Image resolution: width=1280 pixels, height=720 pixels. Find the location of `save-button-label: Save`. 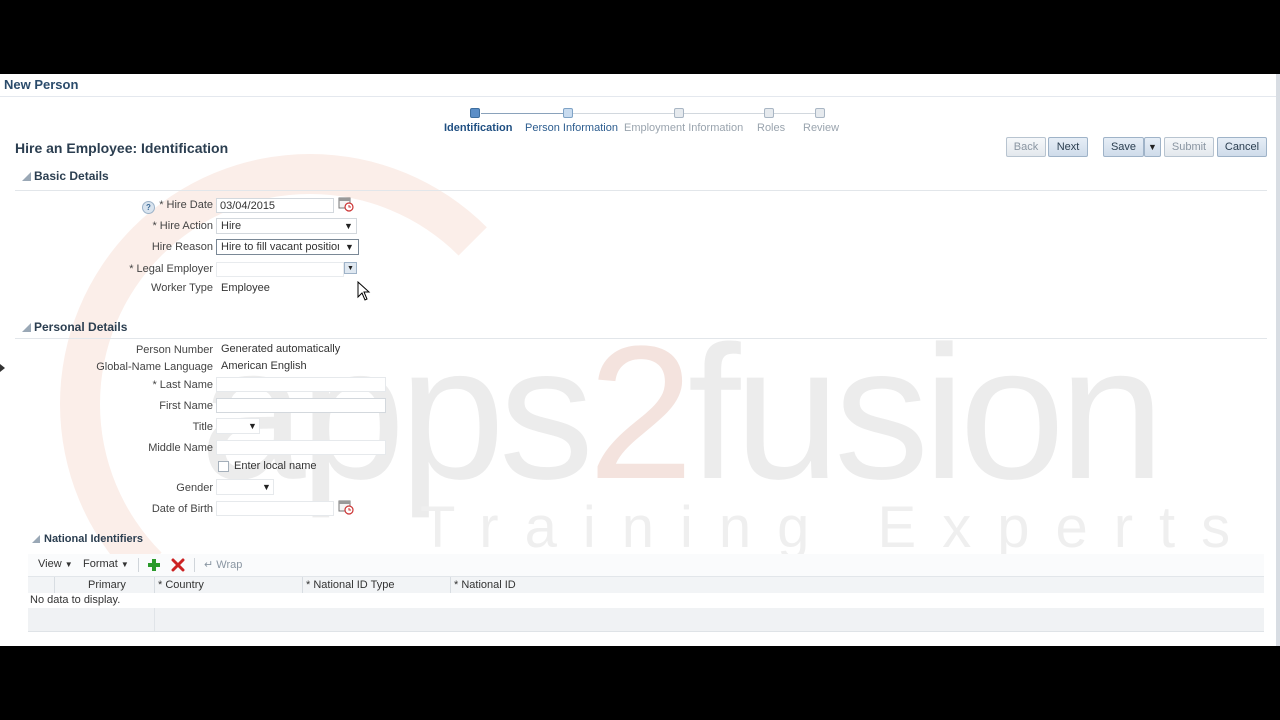

save-button-label: Save is located at coordinates (1123, 147).